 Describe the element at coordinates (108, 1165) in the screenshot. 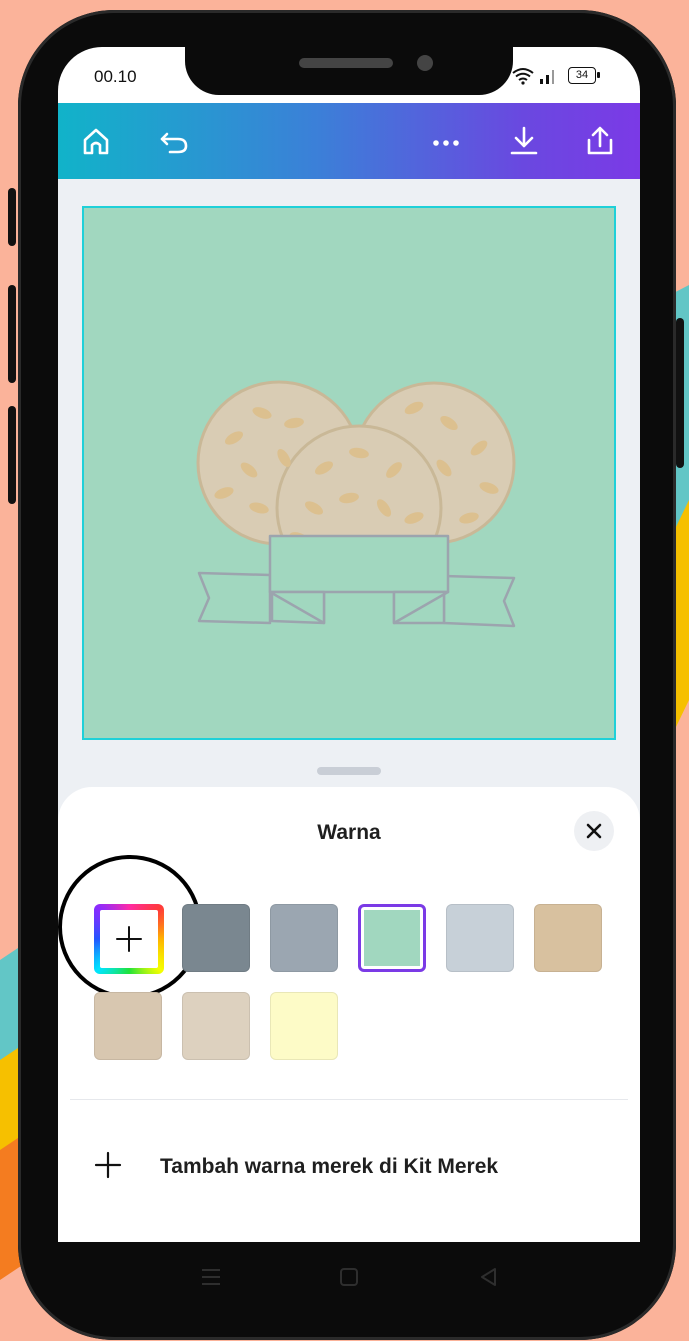

I see `plus-icon` at that location.